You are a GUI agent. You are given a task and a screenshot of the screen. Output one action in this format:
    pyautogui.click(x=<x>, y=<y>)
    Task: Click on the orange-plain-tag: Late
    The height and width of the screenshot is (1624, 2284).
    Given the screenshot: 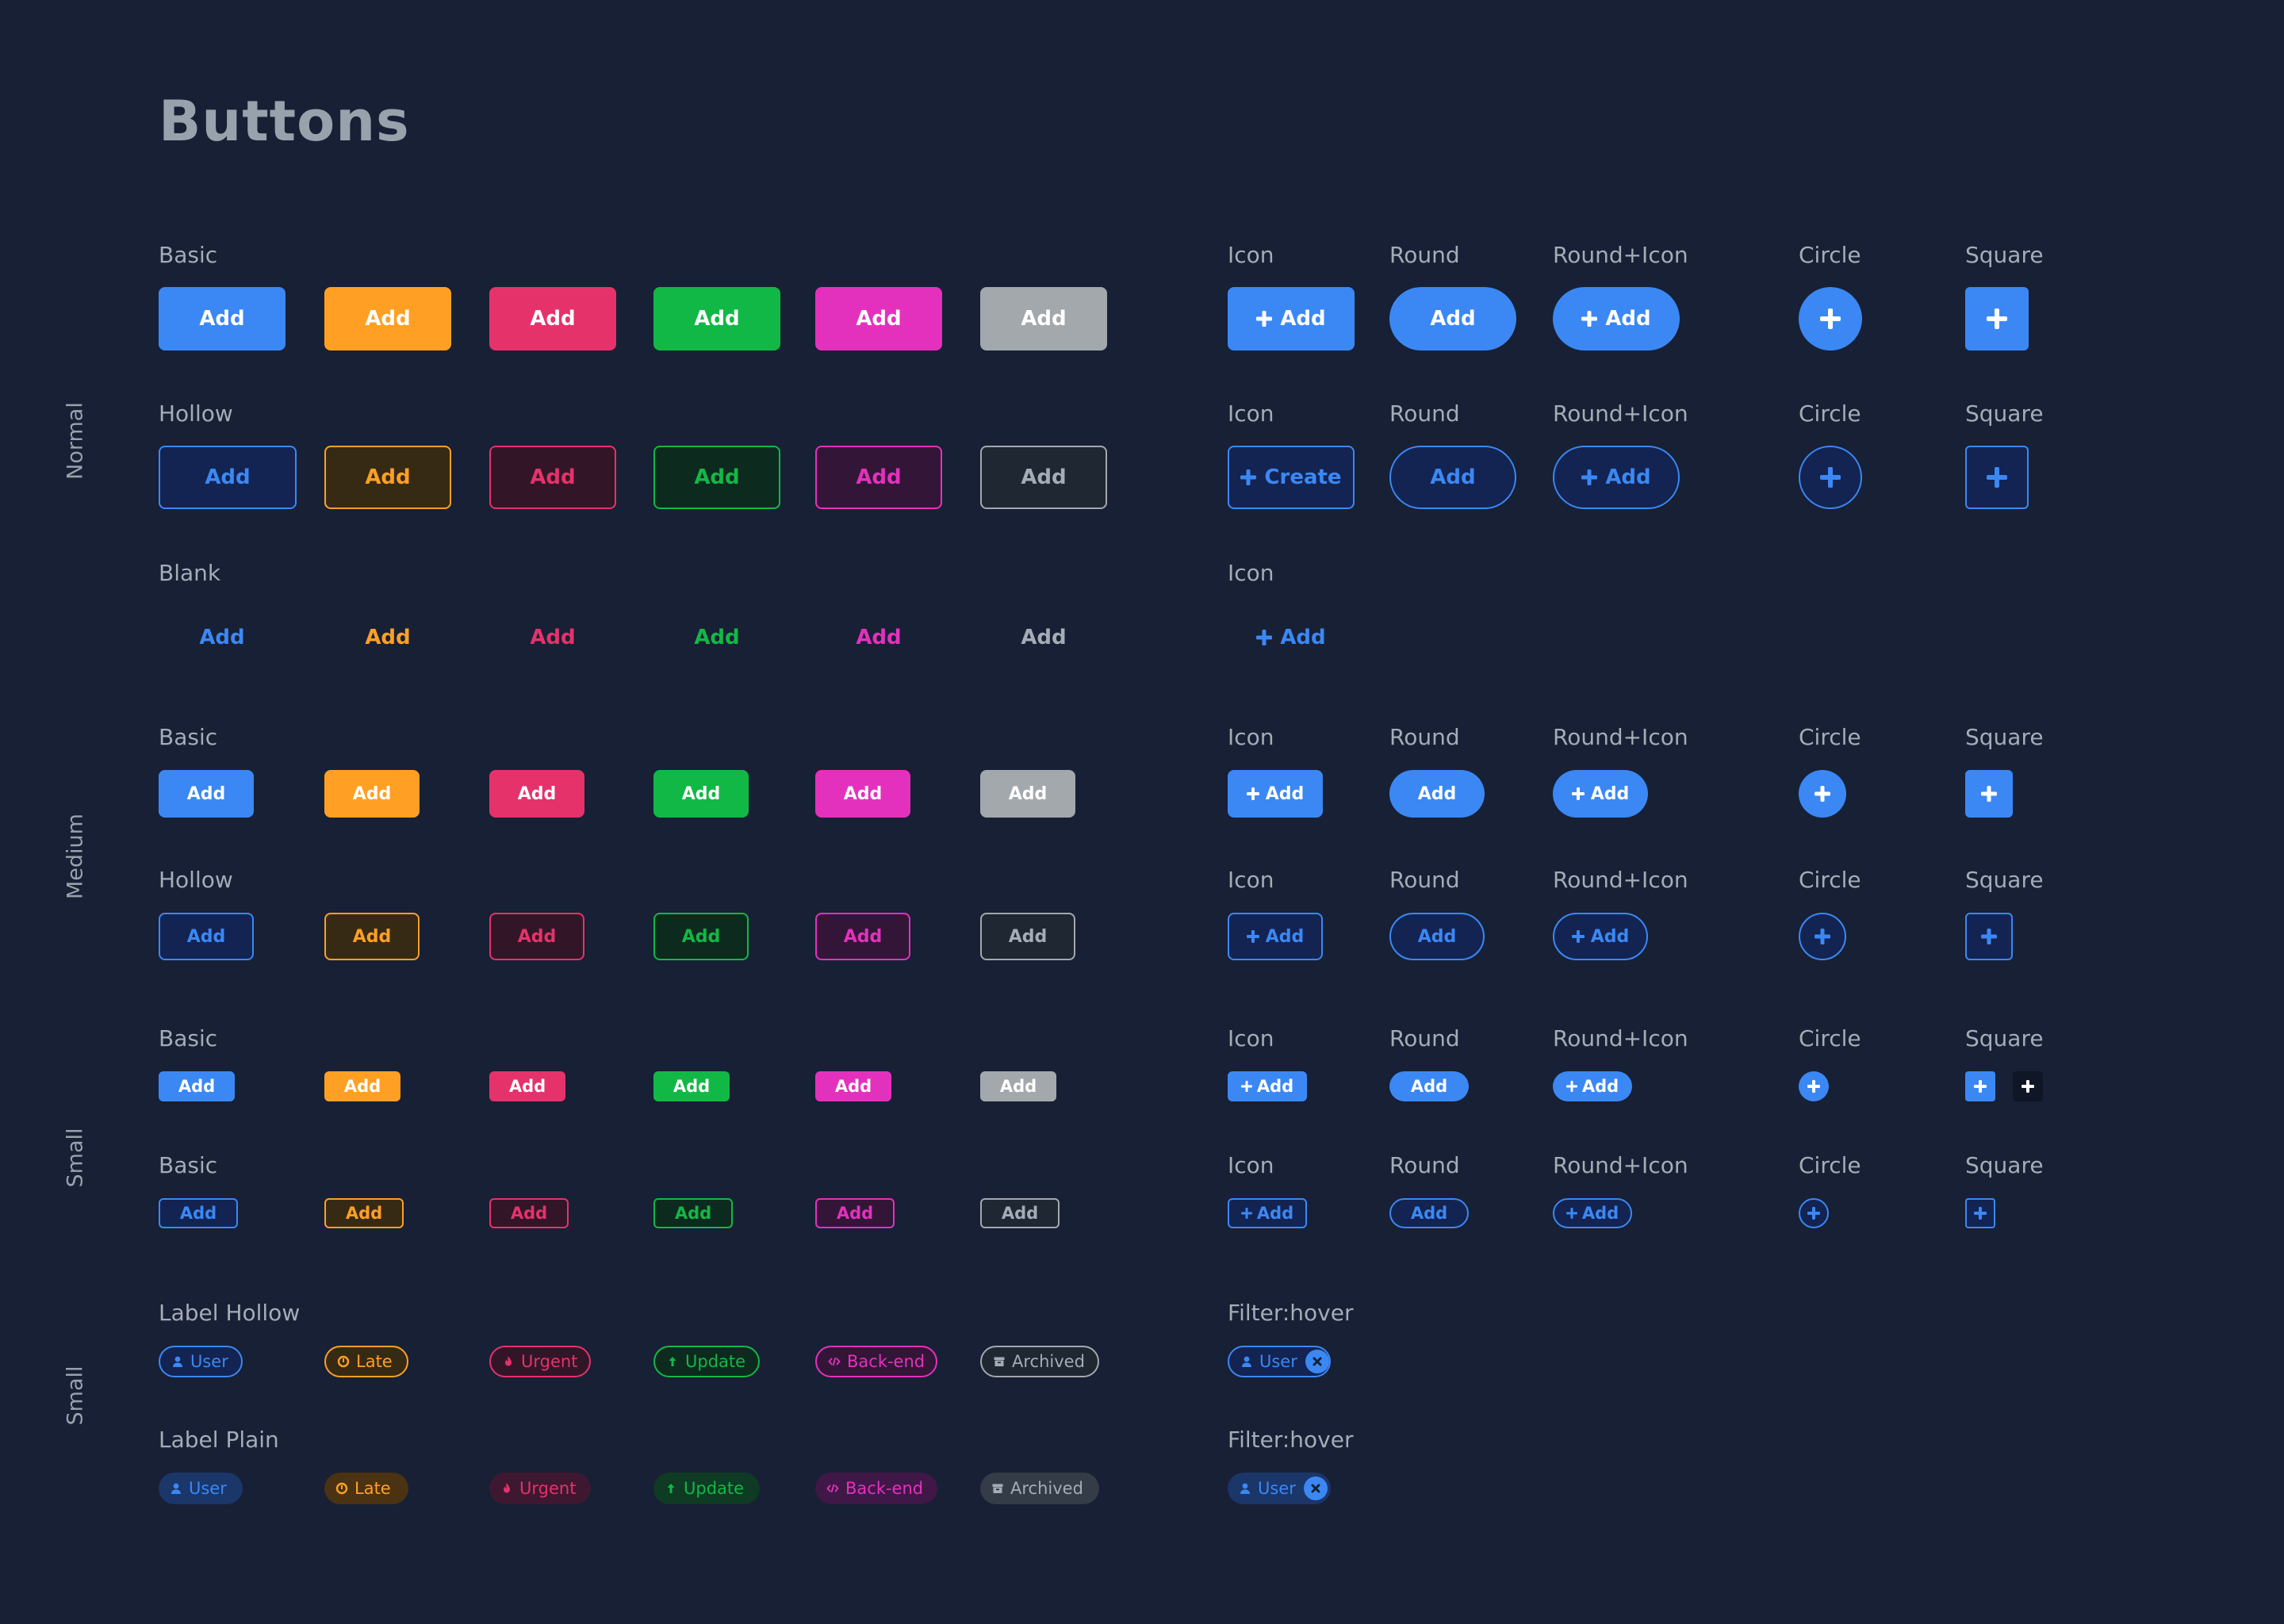 What is the action you would take?
    pyautogui.click(x=366, y=1488)
    